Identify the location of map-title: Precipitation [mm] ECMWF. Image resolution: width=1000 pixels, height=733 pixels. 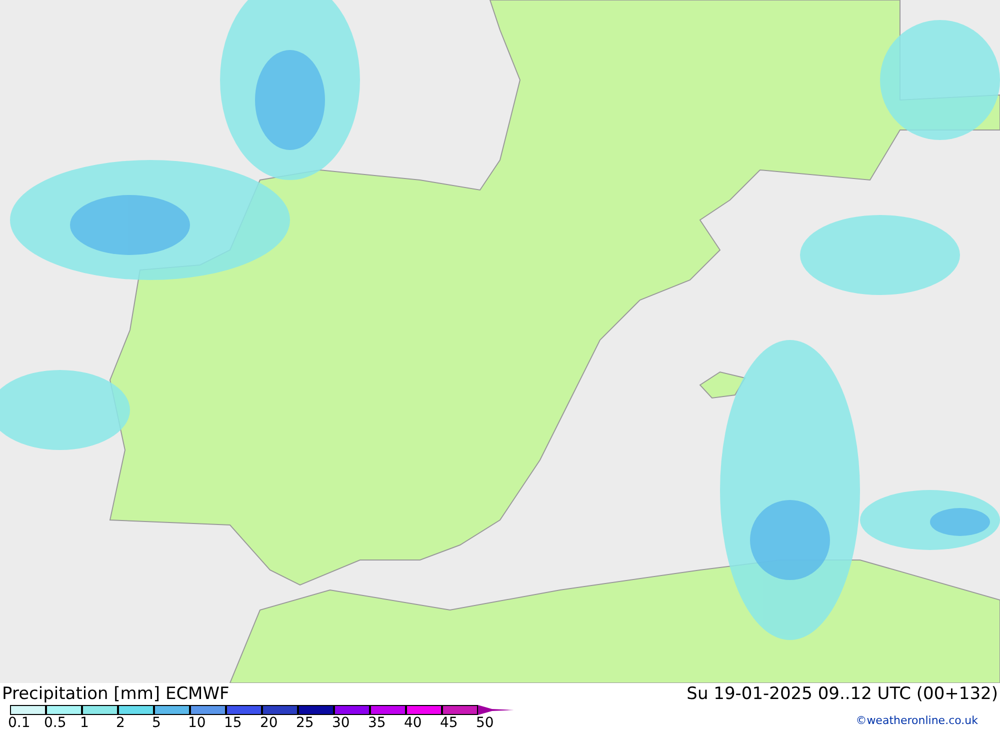
(116, 694).